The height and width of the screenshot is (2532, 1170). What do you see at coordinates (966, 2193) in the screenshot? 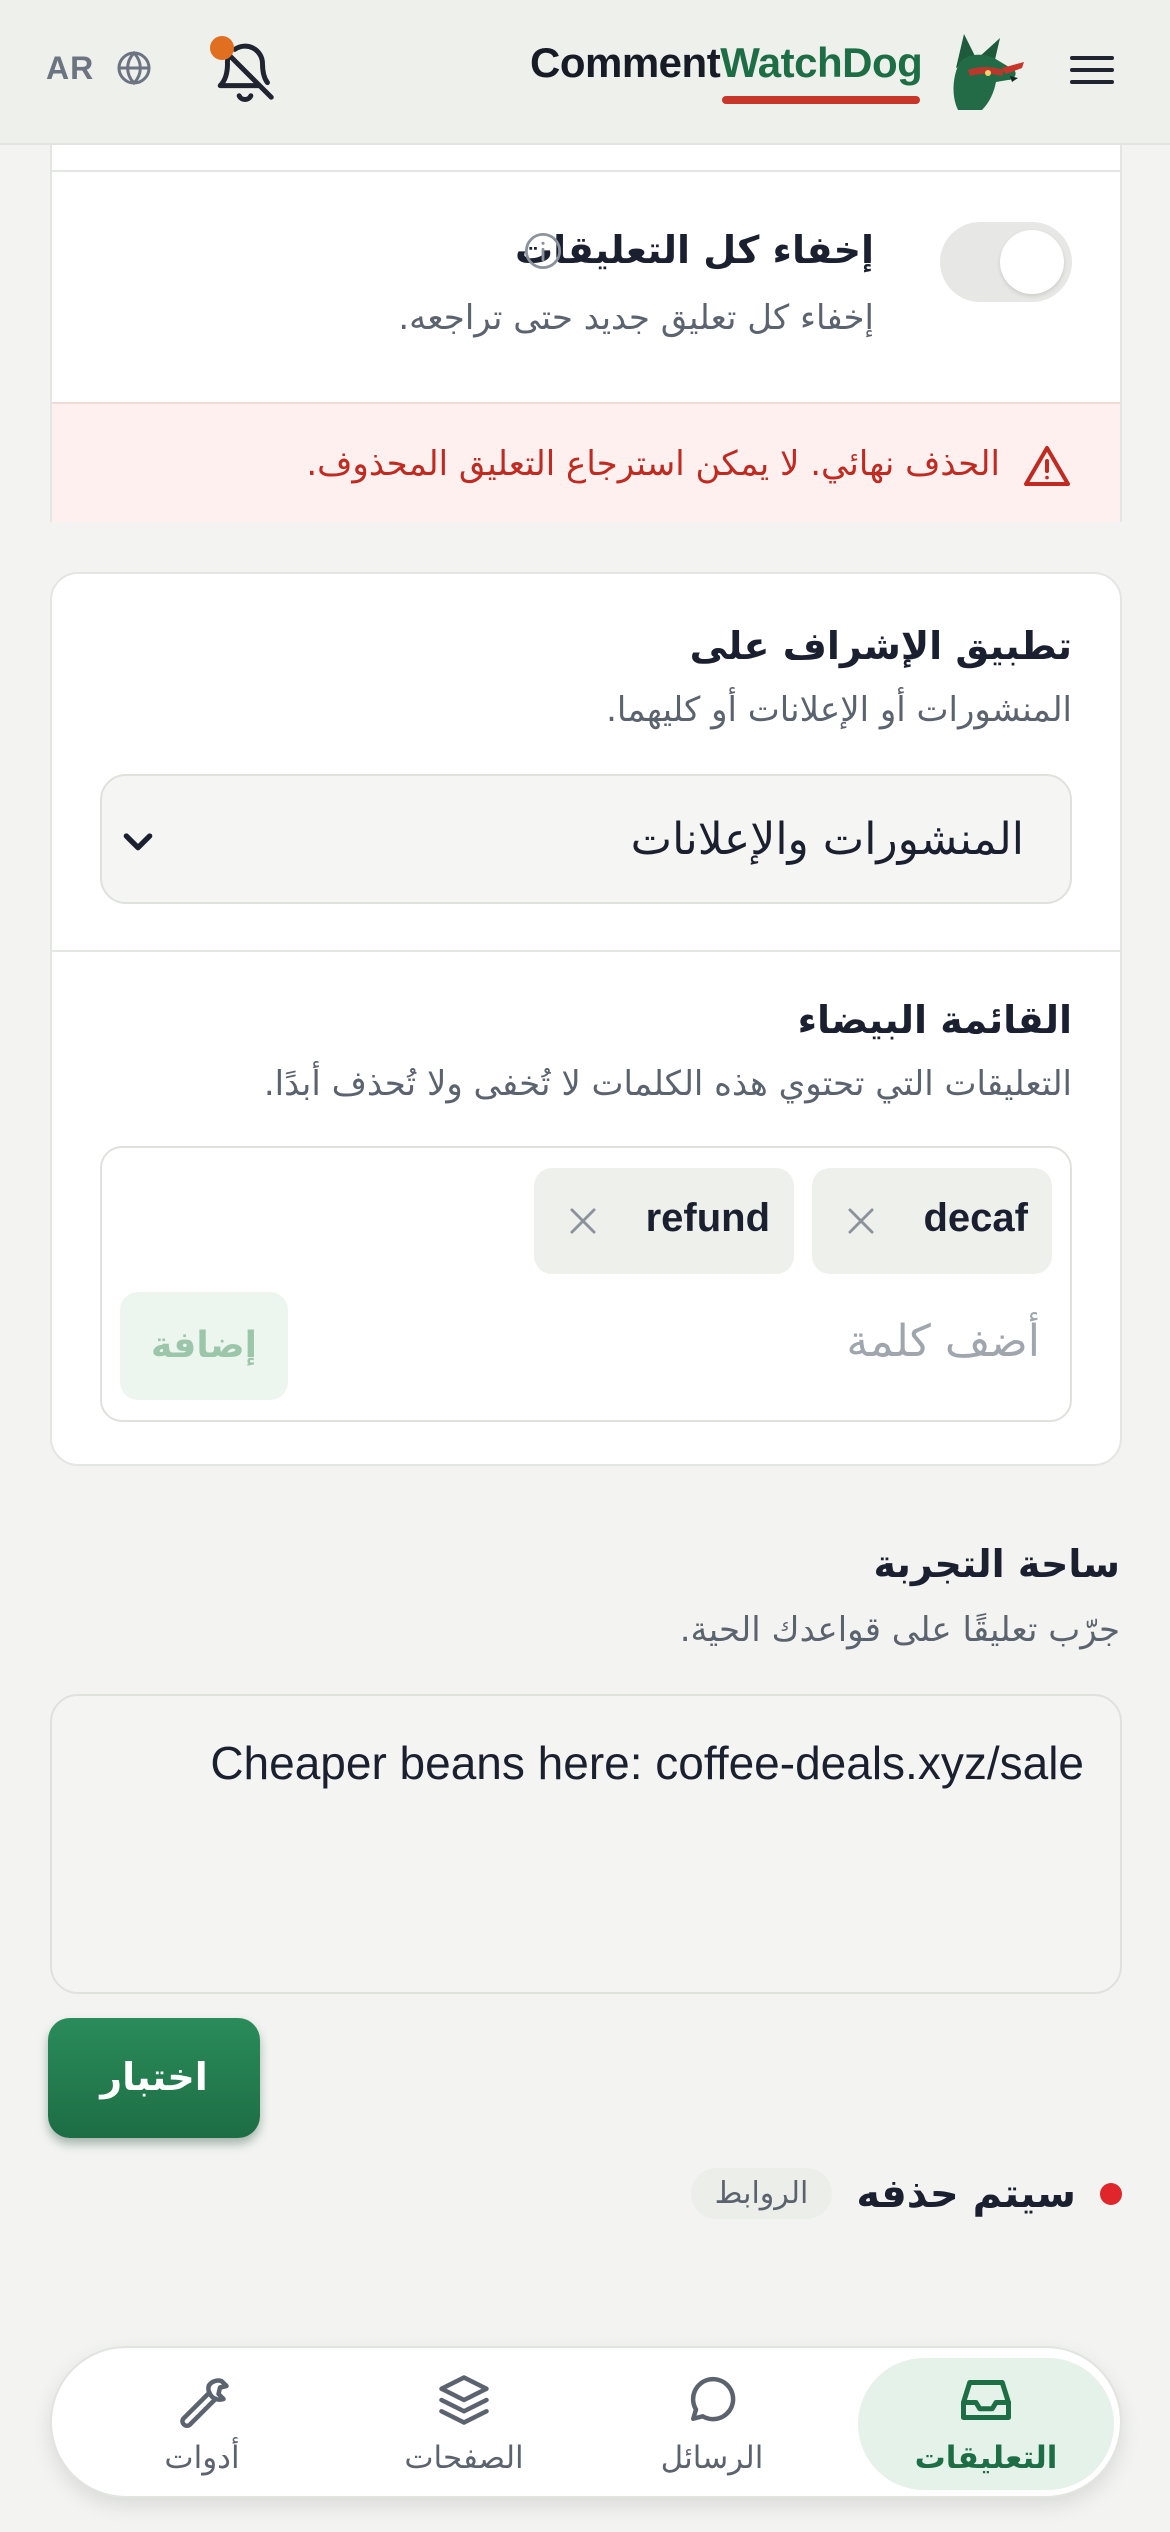
I see `result-text: سيتم حذفه` at bounding box center [966, 2193].